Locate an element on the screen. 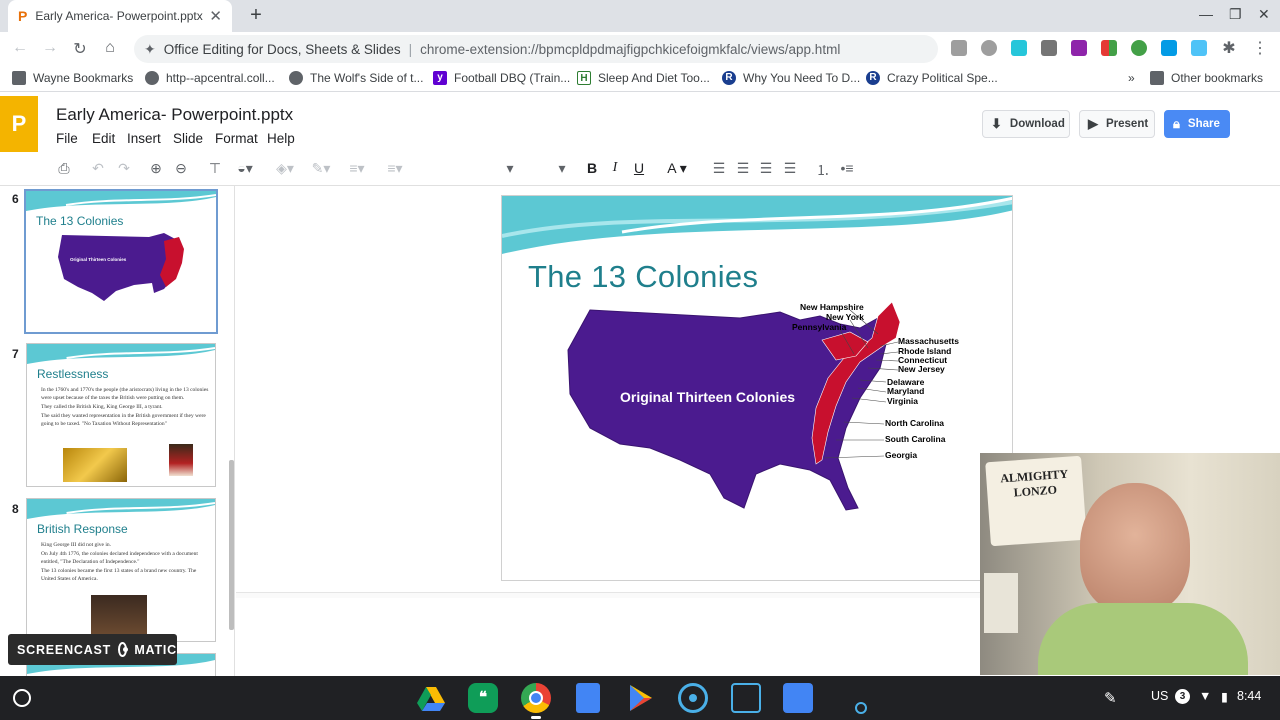  play-store-icon is located at coordinates (641, 698).